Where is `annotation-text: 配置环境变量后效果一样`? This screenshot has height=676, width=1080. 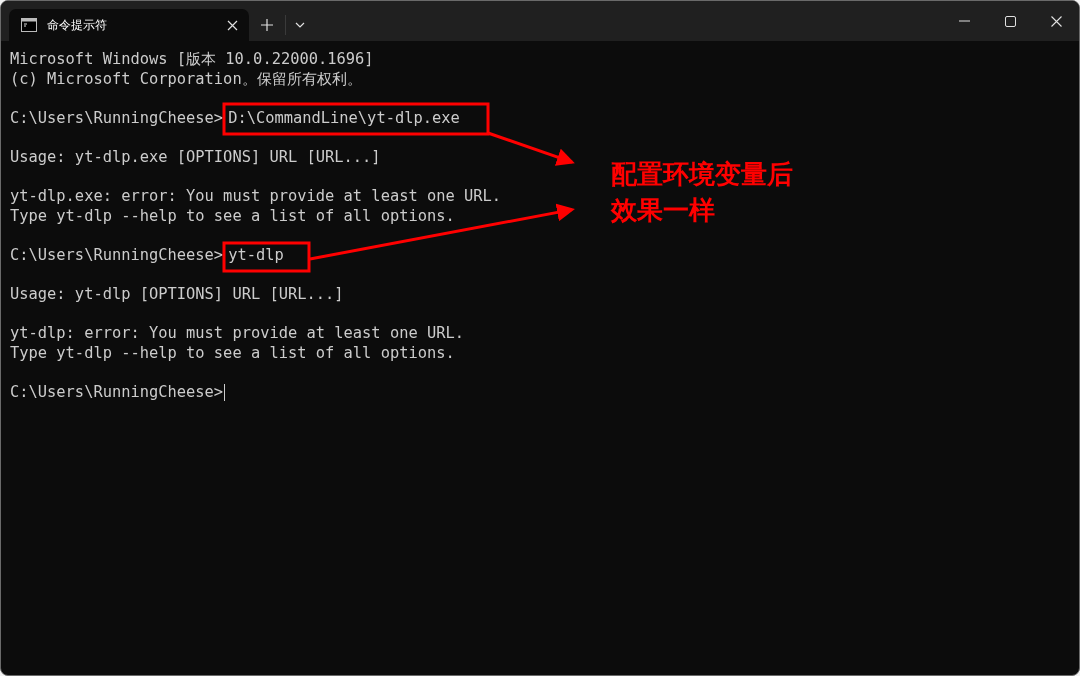 annotation-text: 配置环境变量后效果一样 is located at coordinates (702, 192).